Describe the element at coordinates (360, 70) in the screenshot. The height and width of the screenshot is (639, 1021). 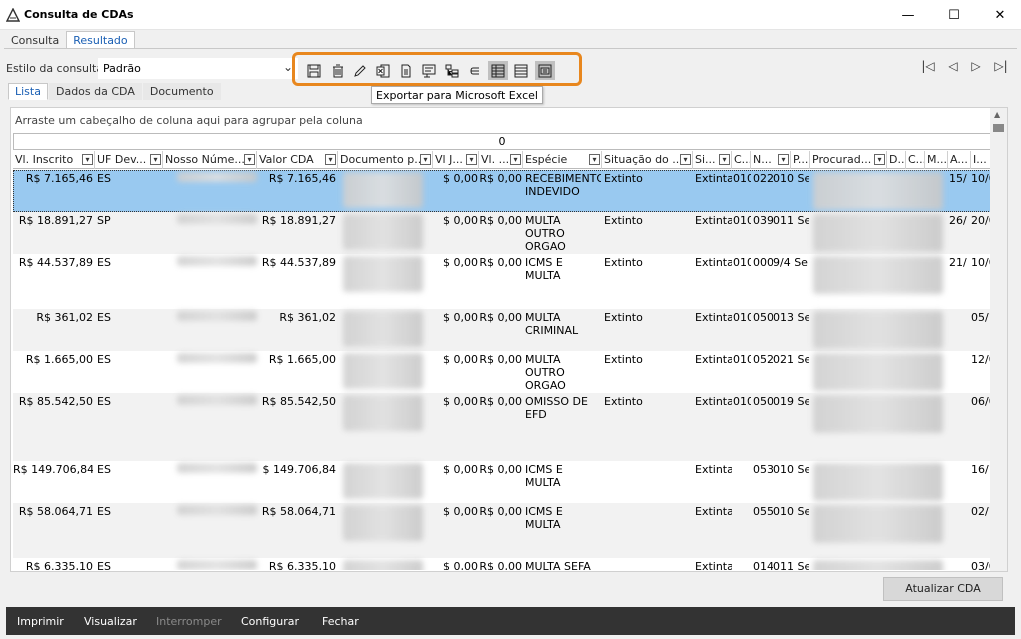
I see `edit-button` at that location.